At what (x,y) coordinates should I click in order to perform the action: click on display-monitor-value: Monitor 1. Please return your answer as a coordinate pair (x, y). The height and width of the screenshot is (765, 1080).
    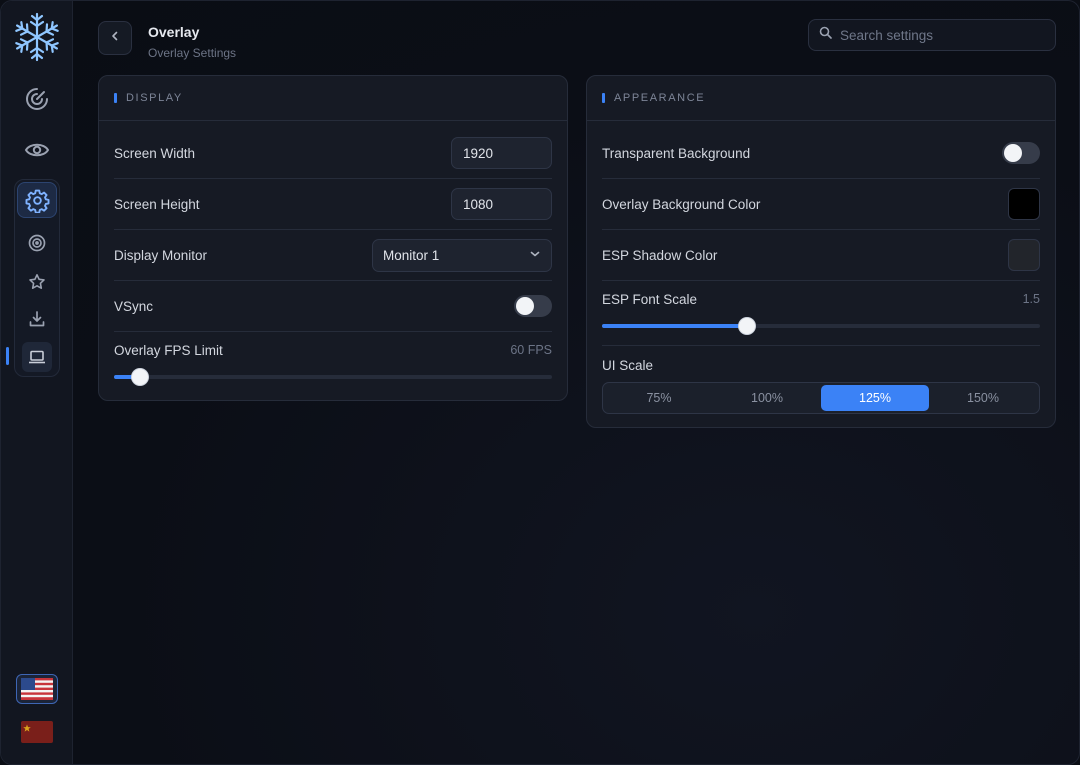
    Looking at the image, I should click on (411, 255).